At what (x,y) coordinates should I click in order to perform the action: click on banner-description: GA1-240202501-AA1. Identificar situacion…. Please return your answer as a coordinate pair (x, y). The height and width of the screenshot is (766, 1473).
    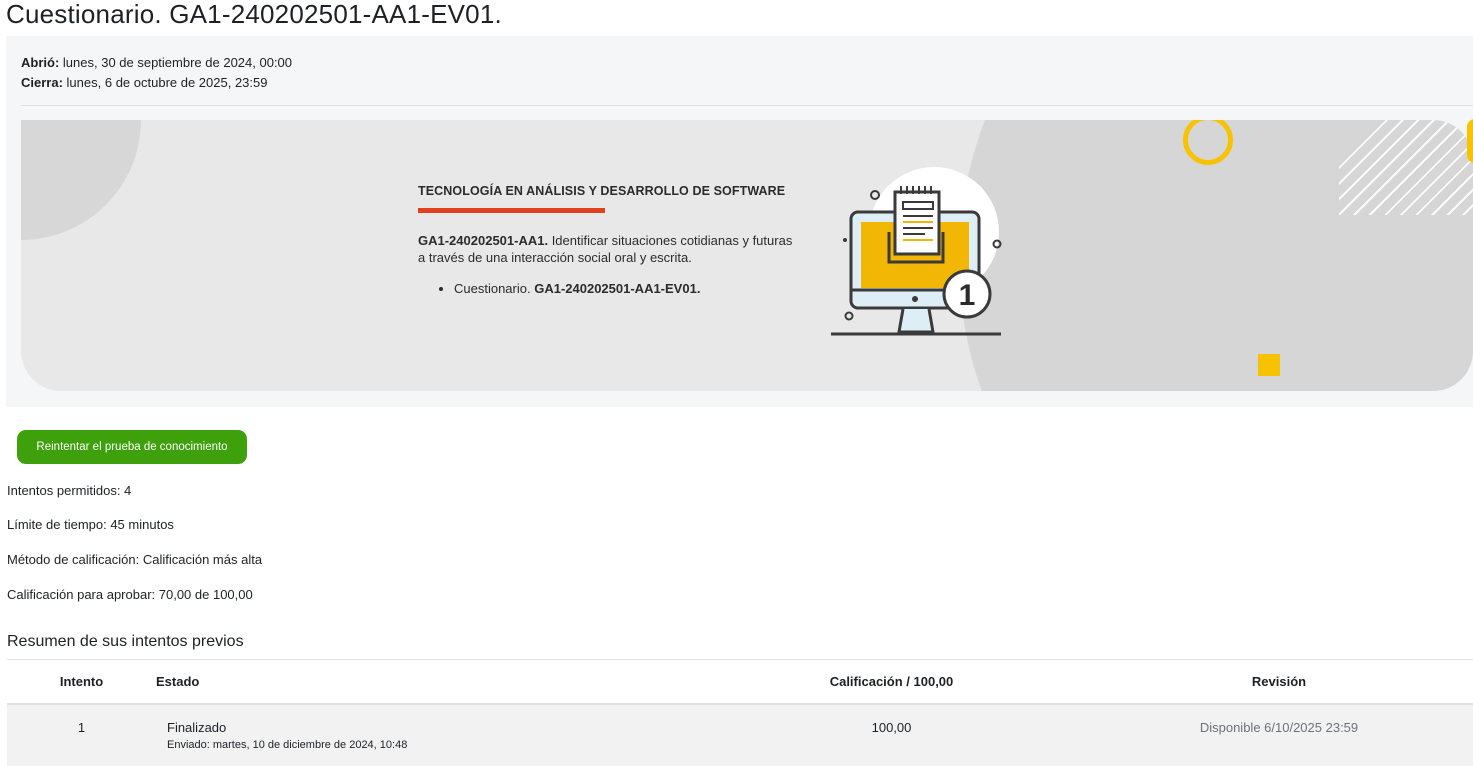
    Looking at the image, I should click on (608, 249).